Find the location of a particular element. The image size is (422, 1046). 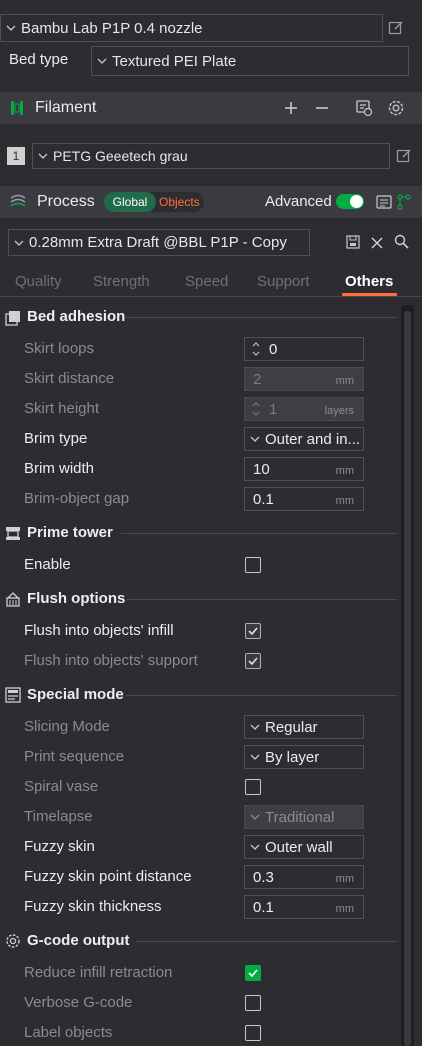

advanced-switch is located at coordinates (350, 201).